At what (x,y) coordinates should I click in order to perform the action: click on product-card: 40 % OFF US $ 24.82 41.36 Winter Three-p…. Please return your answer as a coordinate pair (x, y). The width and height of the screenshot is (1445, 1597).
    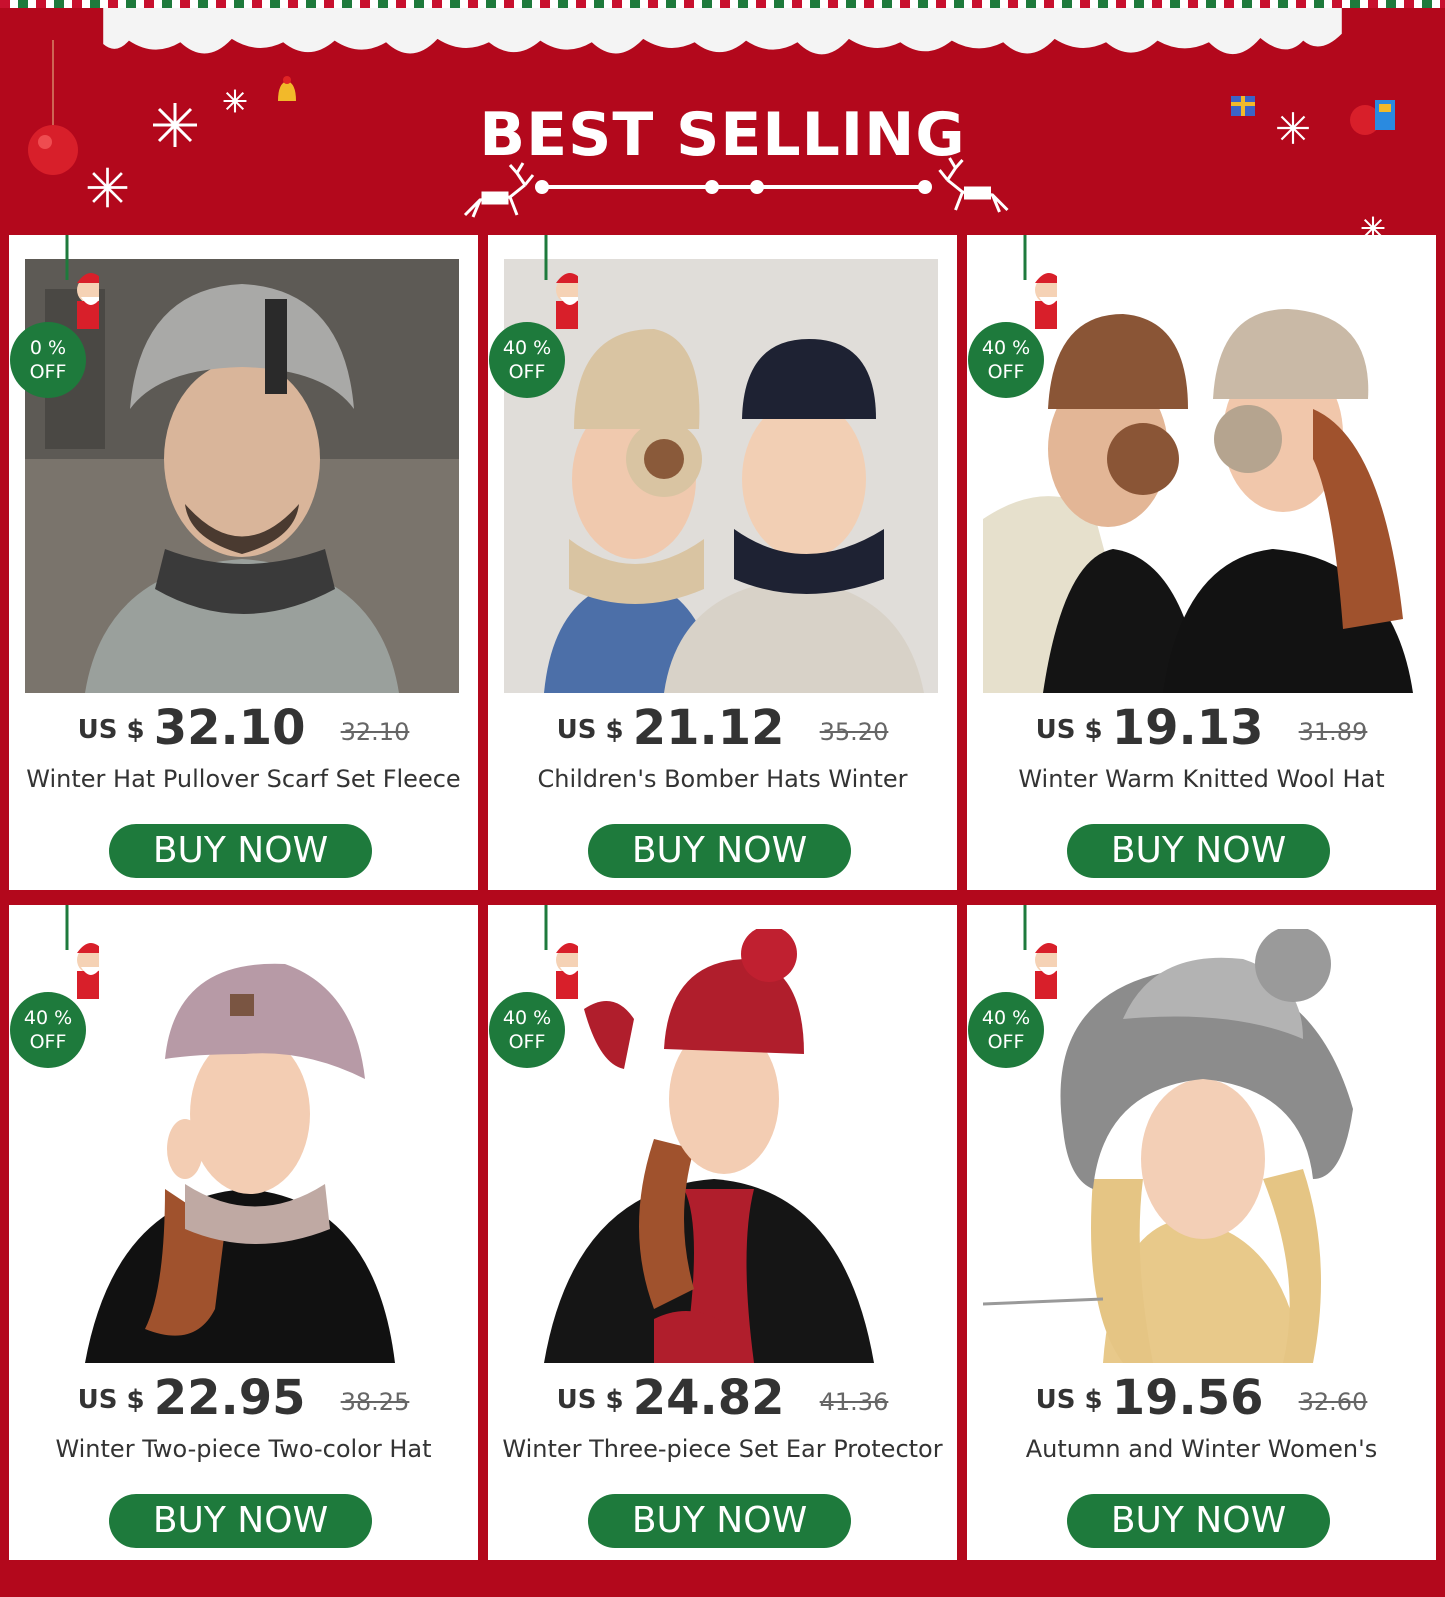
    Looking at the image, I should click on (722, 1232).